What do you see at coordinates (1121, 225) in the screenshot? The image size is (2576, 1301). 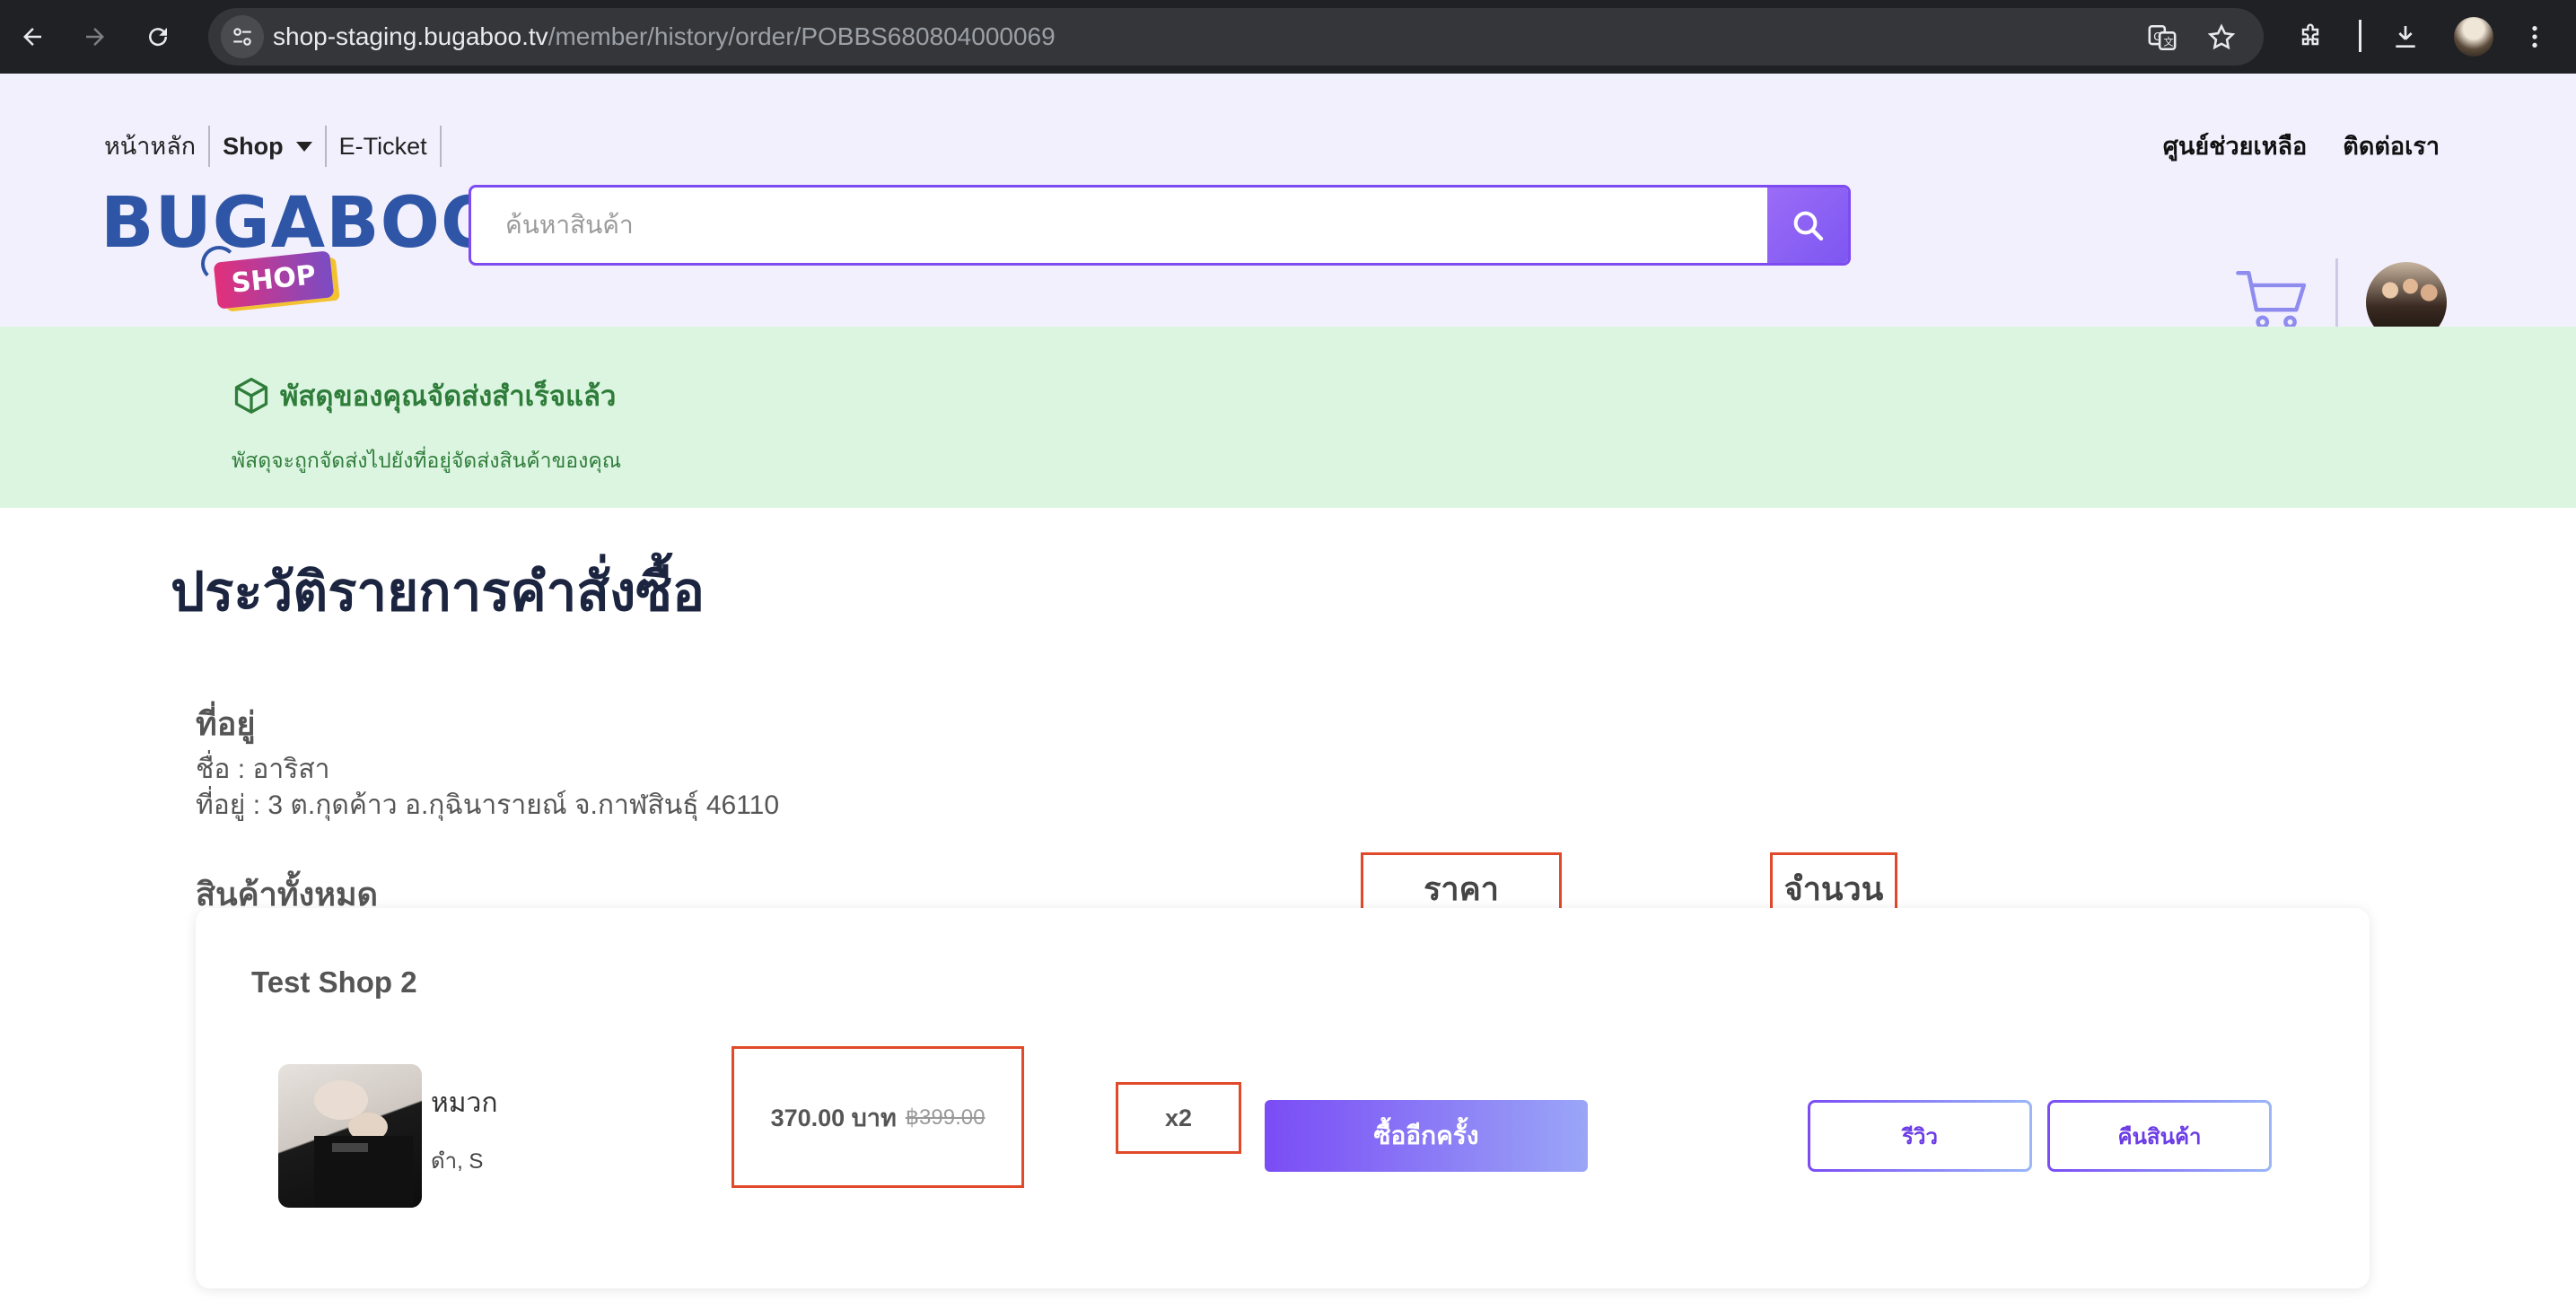 I see `search-input` at bounding box center [1121, 225].